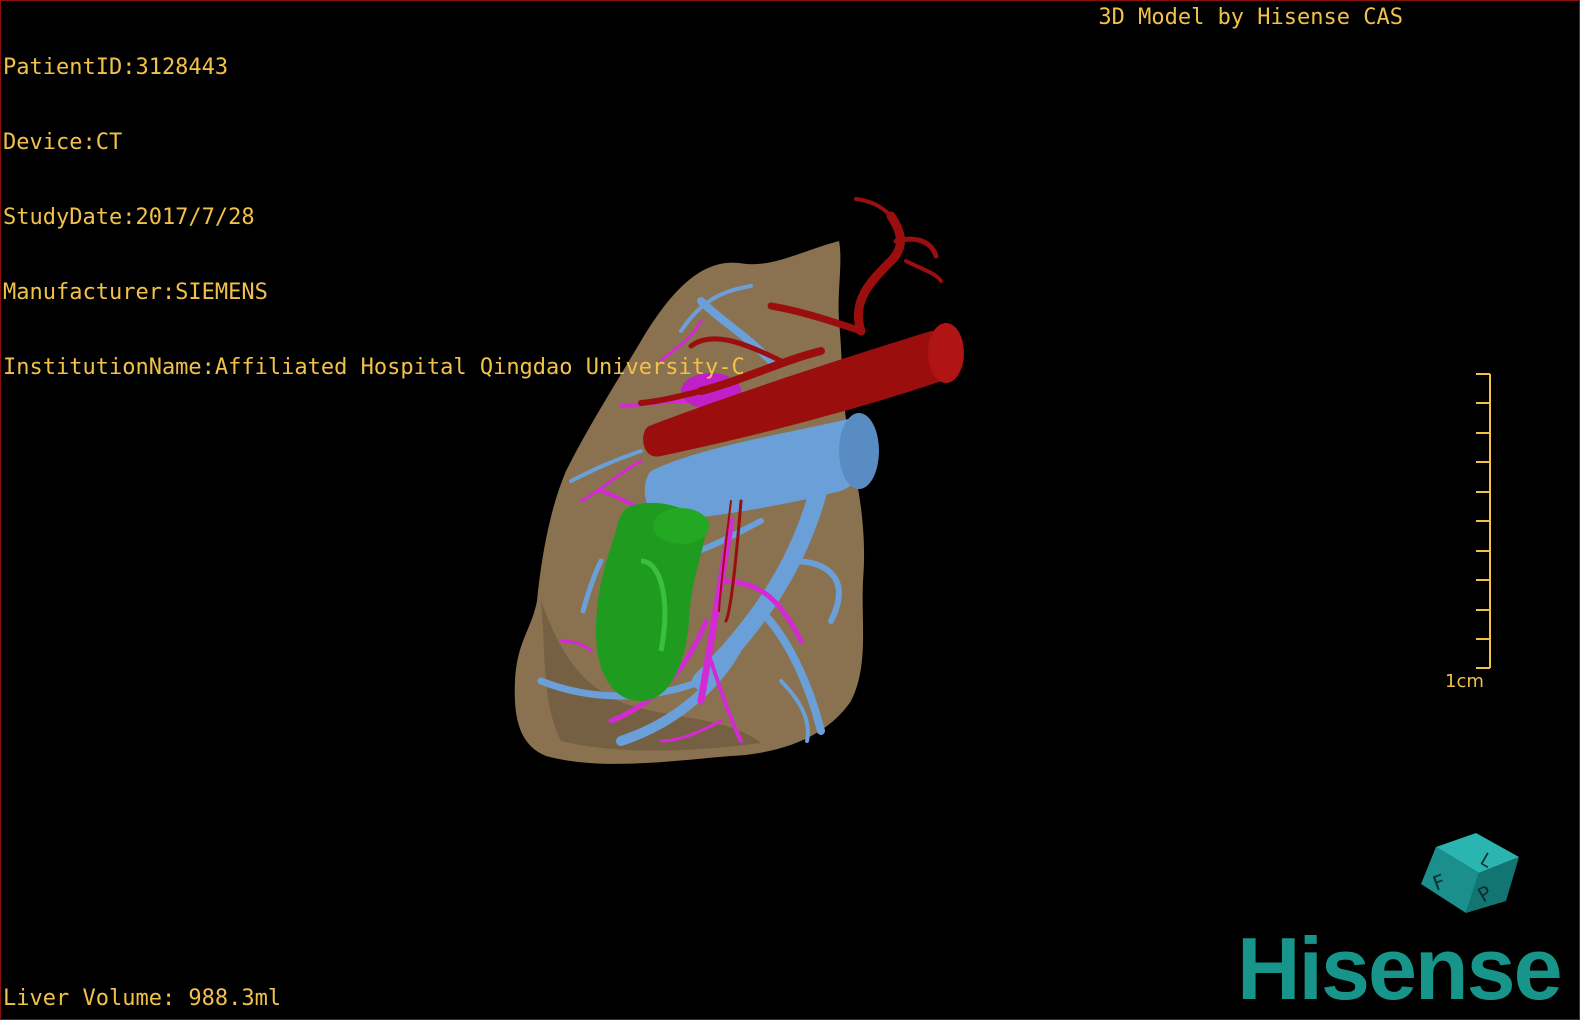 This screenshot has width=1580, height=1020. What do you see at coordinates (1464, 681) in the screenshot?
I see `scale-bar-label: 1cm` at bounding box center [1464, 681].